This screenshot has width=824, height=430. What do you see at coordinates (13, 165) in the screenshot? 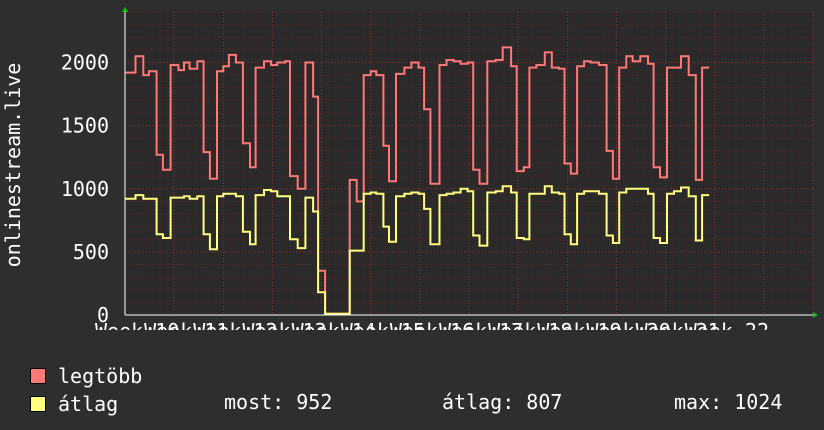
I see `y-axis-label: onlinestream.live` at bounding box center [13, 165].